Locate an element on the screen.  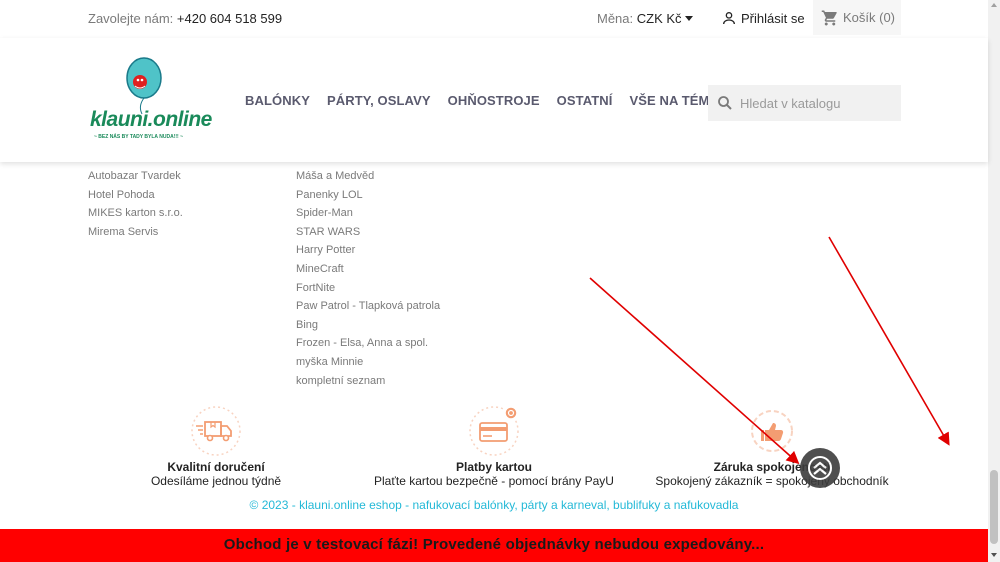
reassurance-title: Záruka spokojenosti is located at coordinates (772, 467).